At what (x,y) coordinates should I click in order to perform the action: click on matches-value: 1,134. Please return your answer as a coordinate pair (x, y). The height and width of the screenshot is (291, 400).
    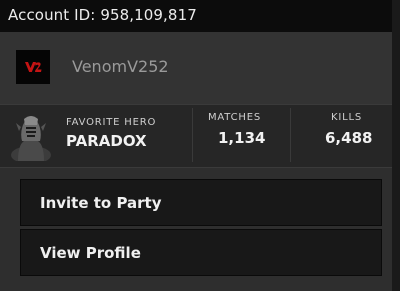
    Looking at the image, I should click on (242, 138).